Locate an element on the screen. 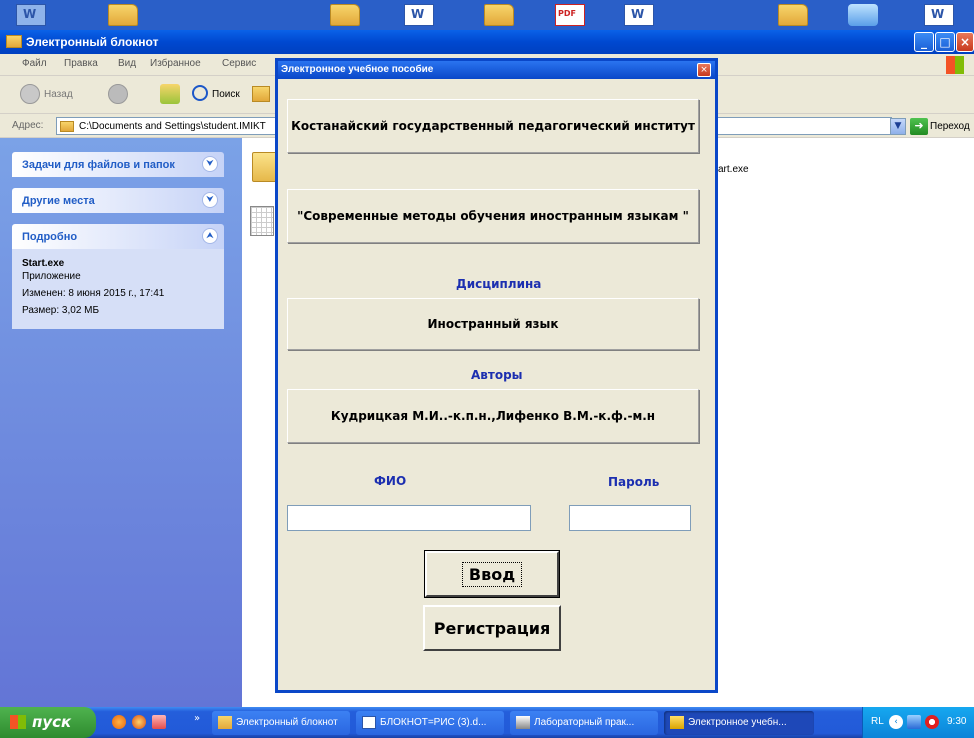  menu-tools: Сервис is located at coordinates (239, 63).